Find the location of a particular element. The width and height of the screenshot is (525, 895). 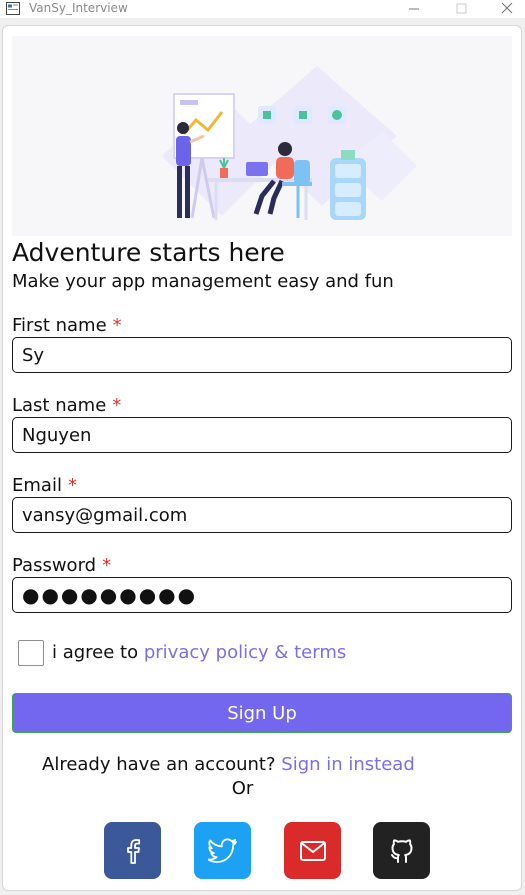

email-label: Email * is located at coordinates (44, 486).